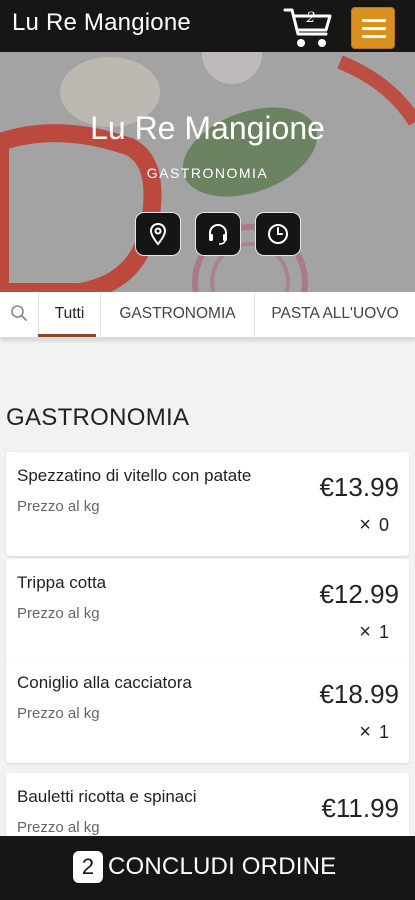 This screenshot has height=900, width=415. What do you see at coordinates (88, 867) in the screenshot?
I see `order-count-badge: 2` at bounding box center [88, 867].